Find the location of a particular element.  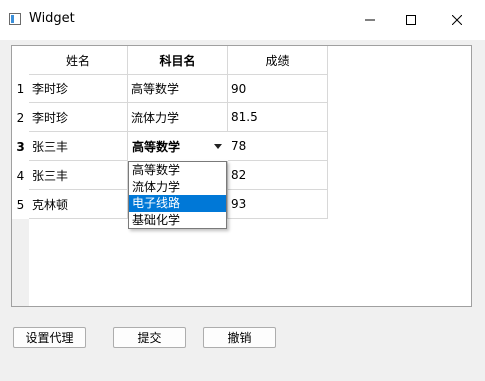

cell-score: 81.5 is located at coordinates (278, 117).